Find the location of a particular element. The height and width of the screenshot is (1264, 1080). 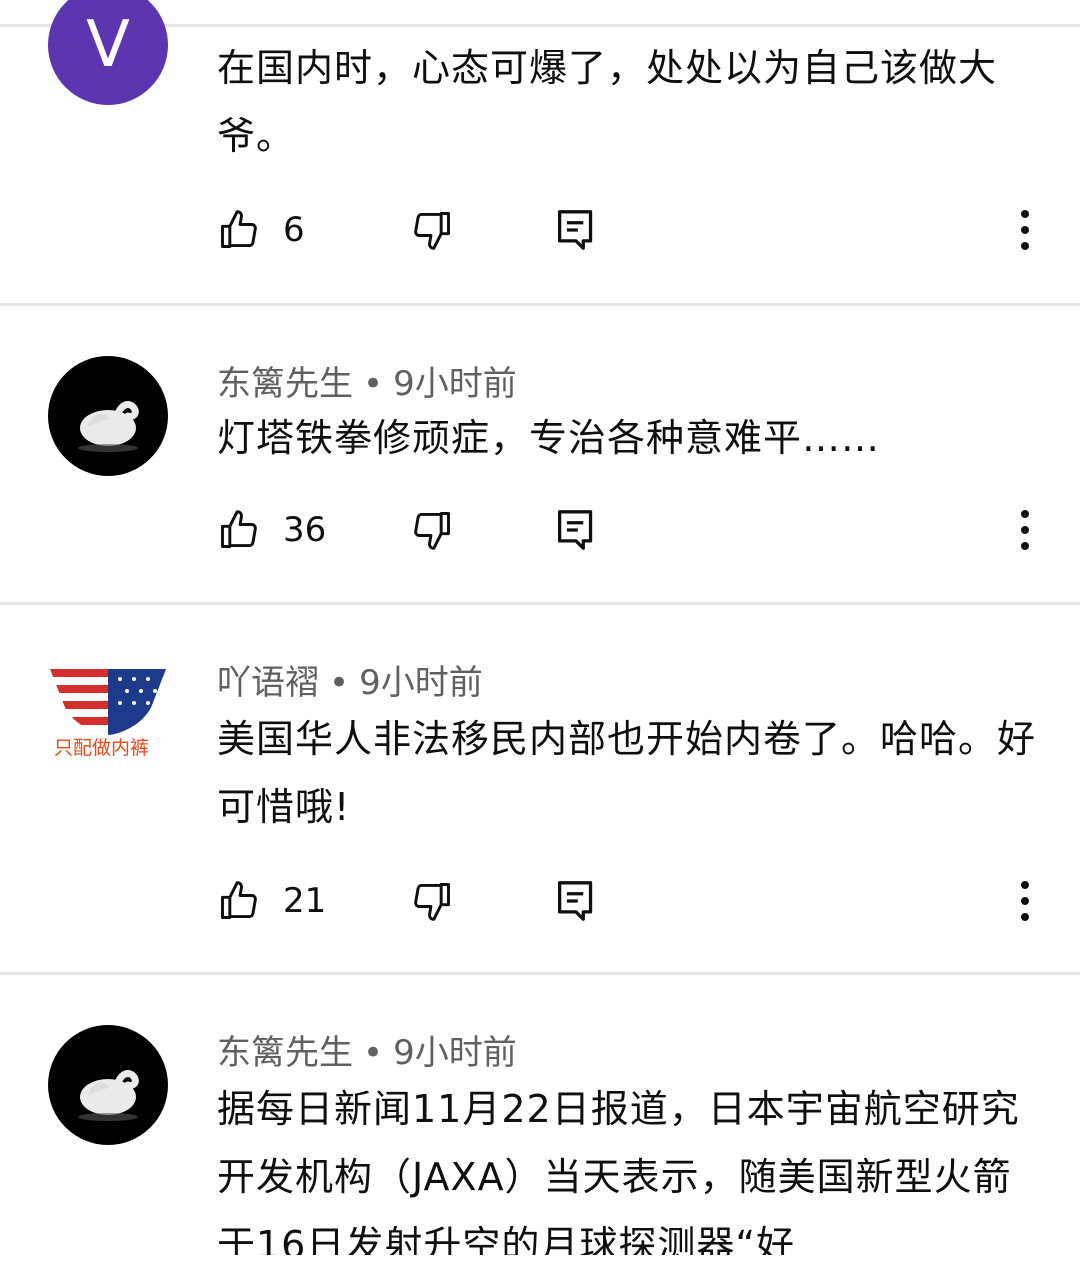

like-button: 6 is located at coordinates (261, 230).